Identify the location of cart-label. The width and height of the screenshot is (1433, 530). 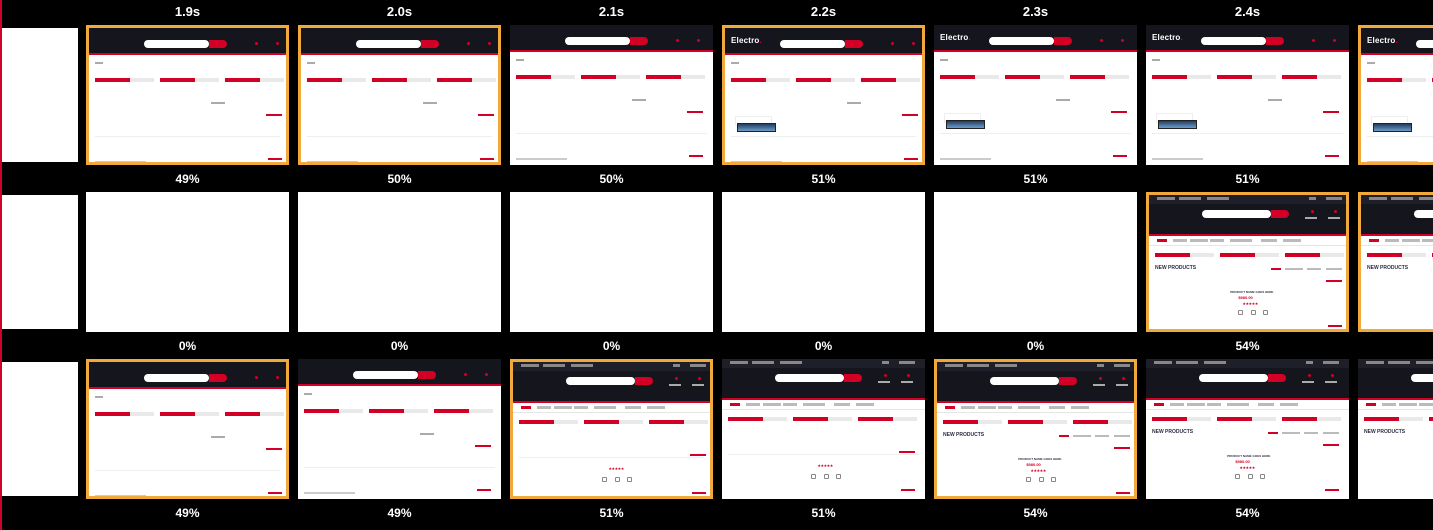
(697, 385).